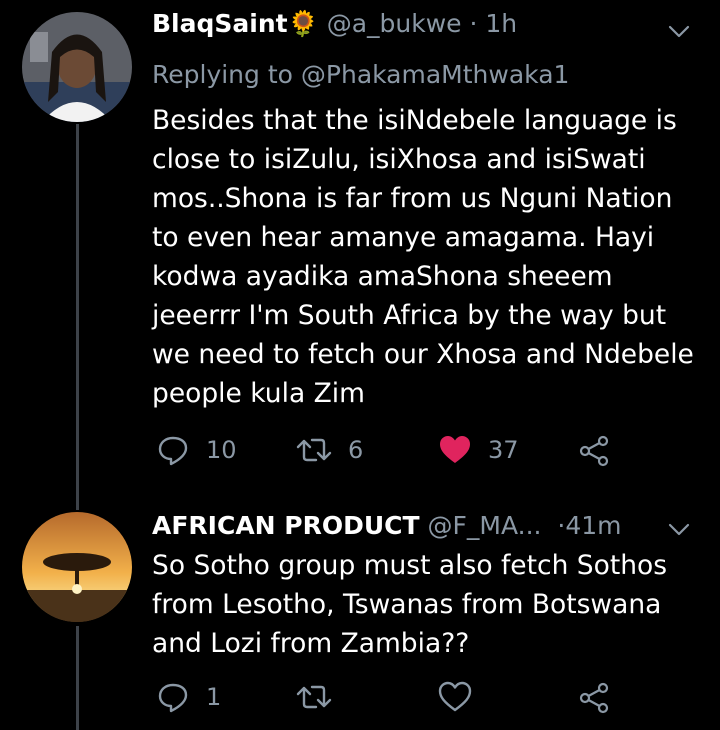 This screenshot has width=720, height=730. Describe the element at coordinates (478, 450) in the screenshot. I see `like-button: 37` at that location.